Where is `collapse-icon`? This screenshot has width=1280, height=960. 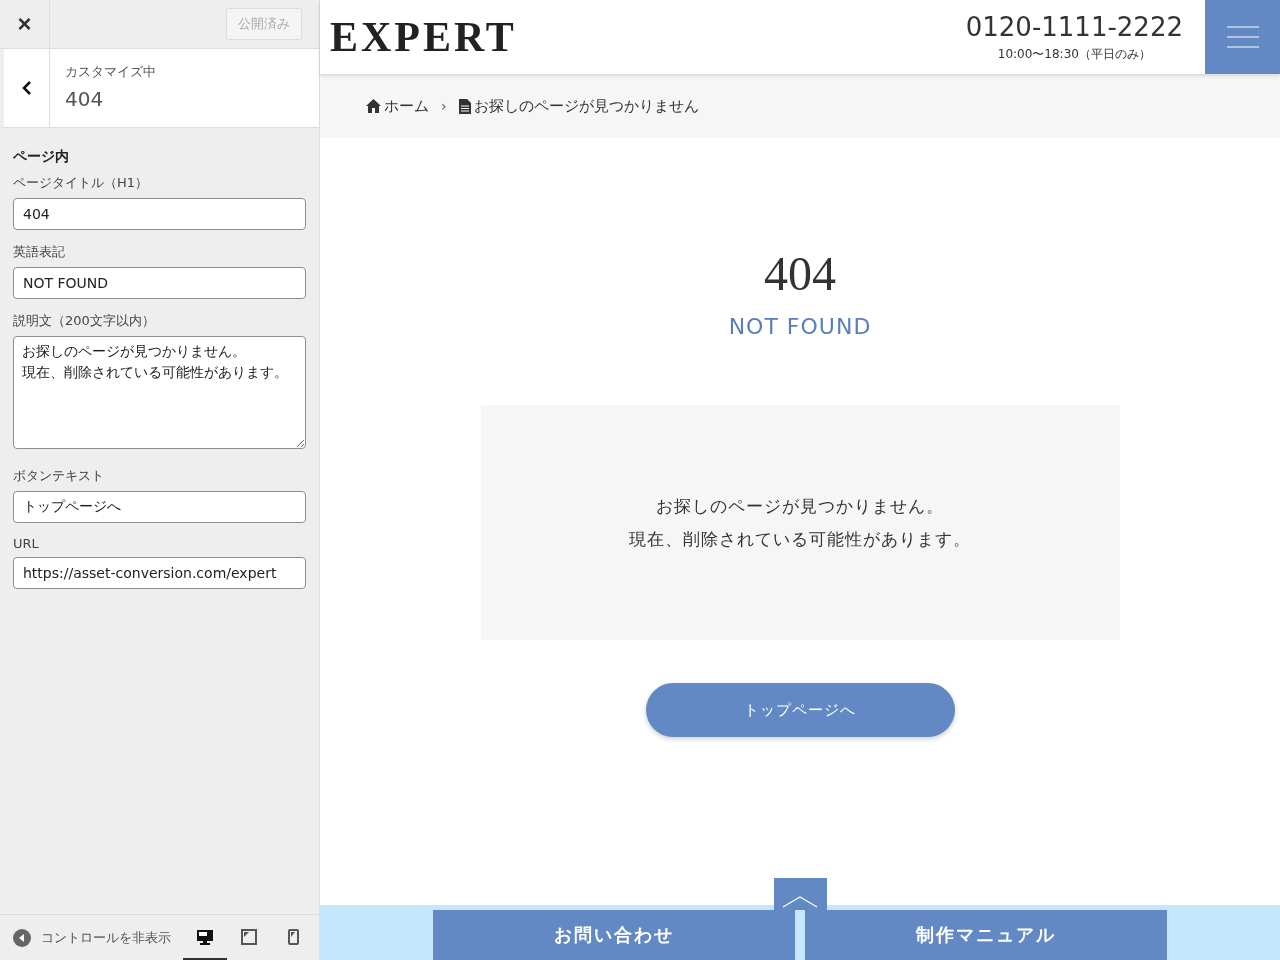 collapse-icon is located at coordinates (22, 937).